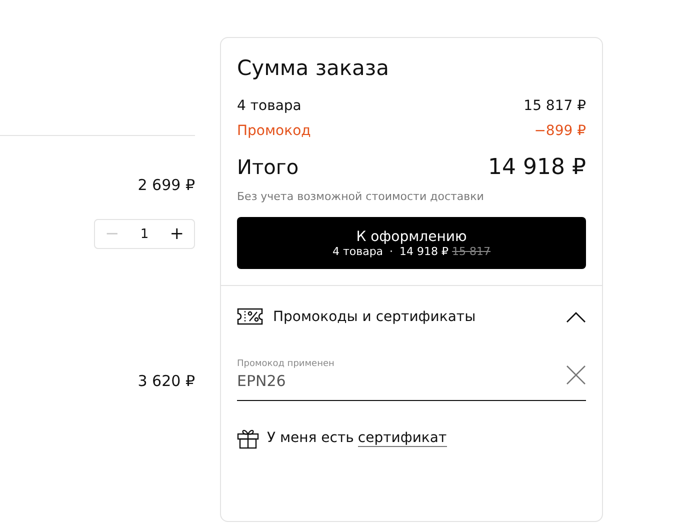 The height and width of the screenshot is (529, 696). I want to click on quantity-value: 1, so click(144, 234).